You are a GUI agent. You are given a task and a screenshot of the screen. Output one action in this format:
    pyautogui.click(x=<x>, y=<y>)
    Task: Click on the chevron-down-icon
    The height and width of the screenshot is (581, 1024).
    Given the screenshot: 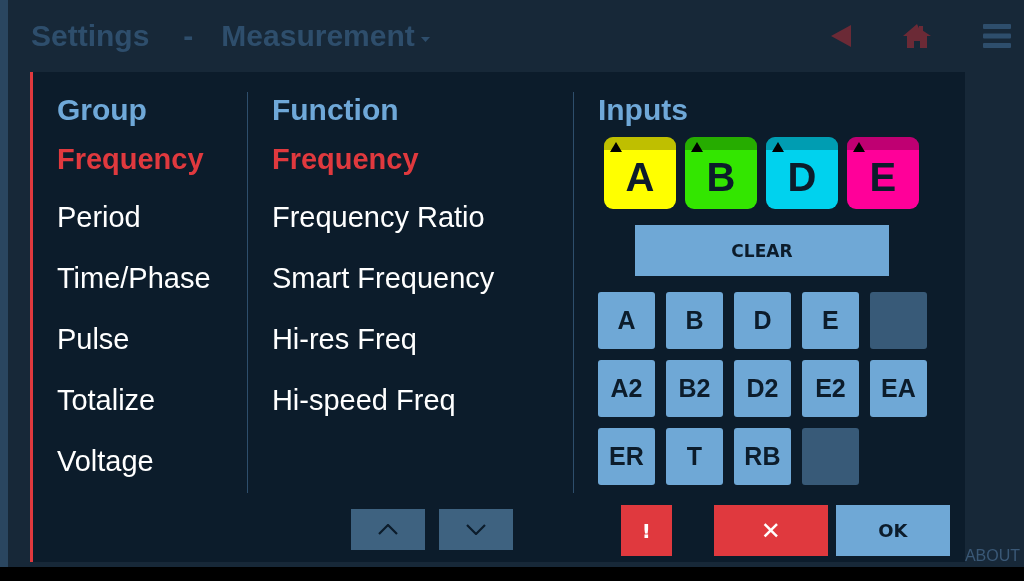 What is the action you would take?
    pyautogui.click(x=475, y=529)
    